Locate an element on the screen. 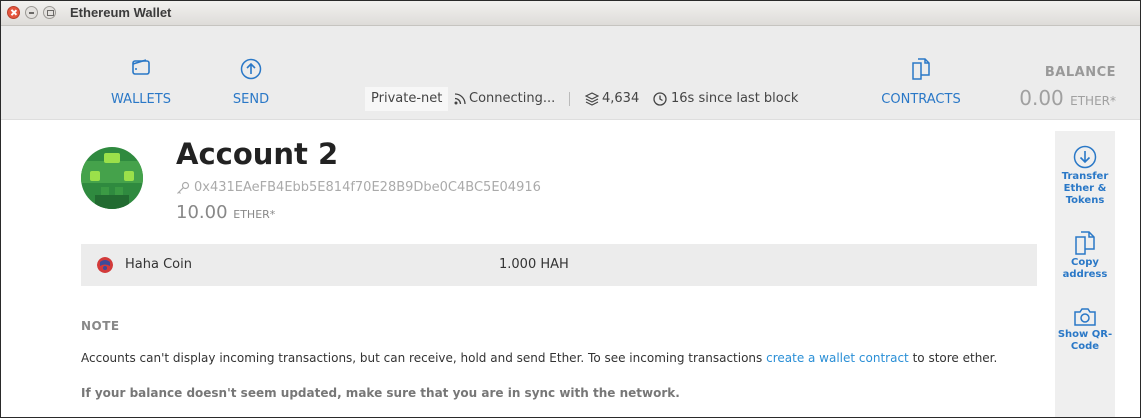 Image resolution: width=1141 pixels, height=418 pixels. blocks-icon is located at coordinates (592, 98).